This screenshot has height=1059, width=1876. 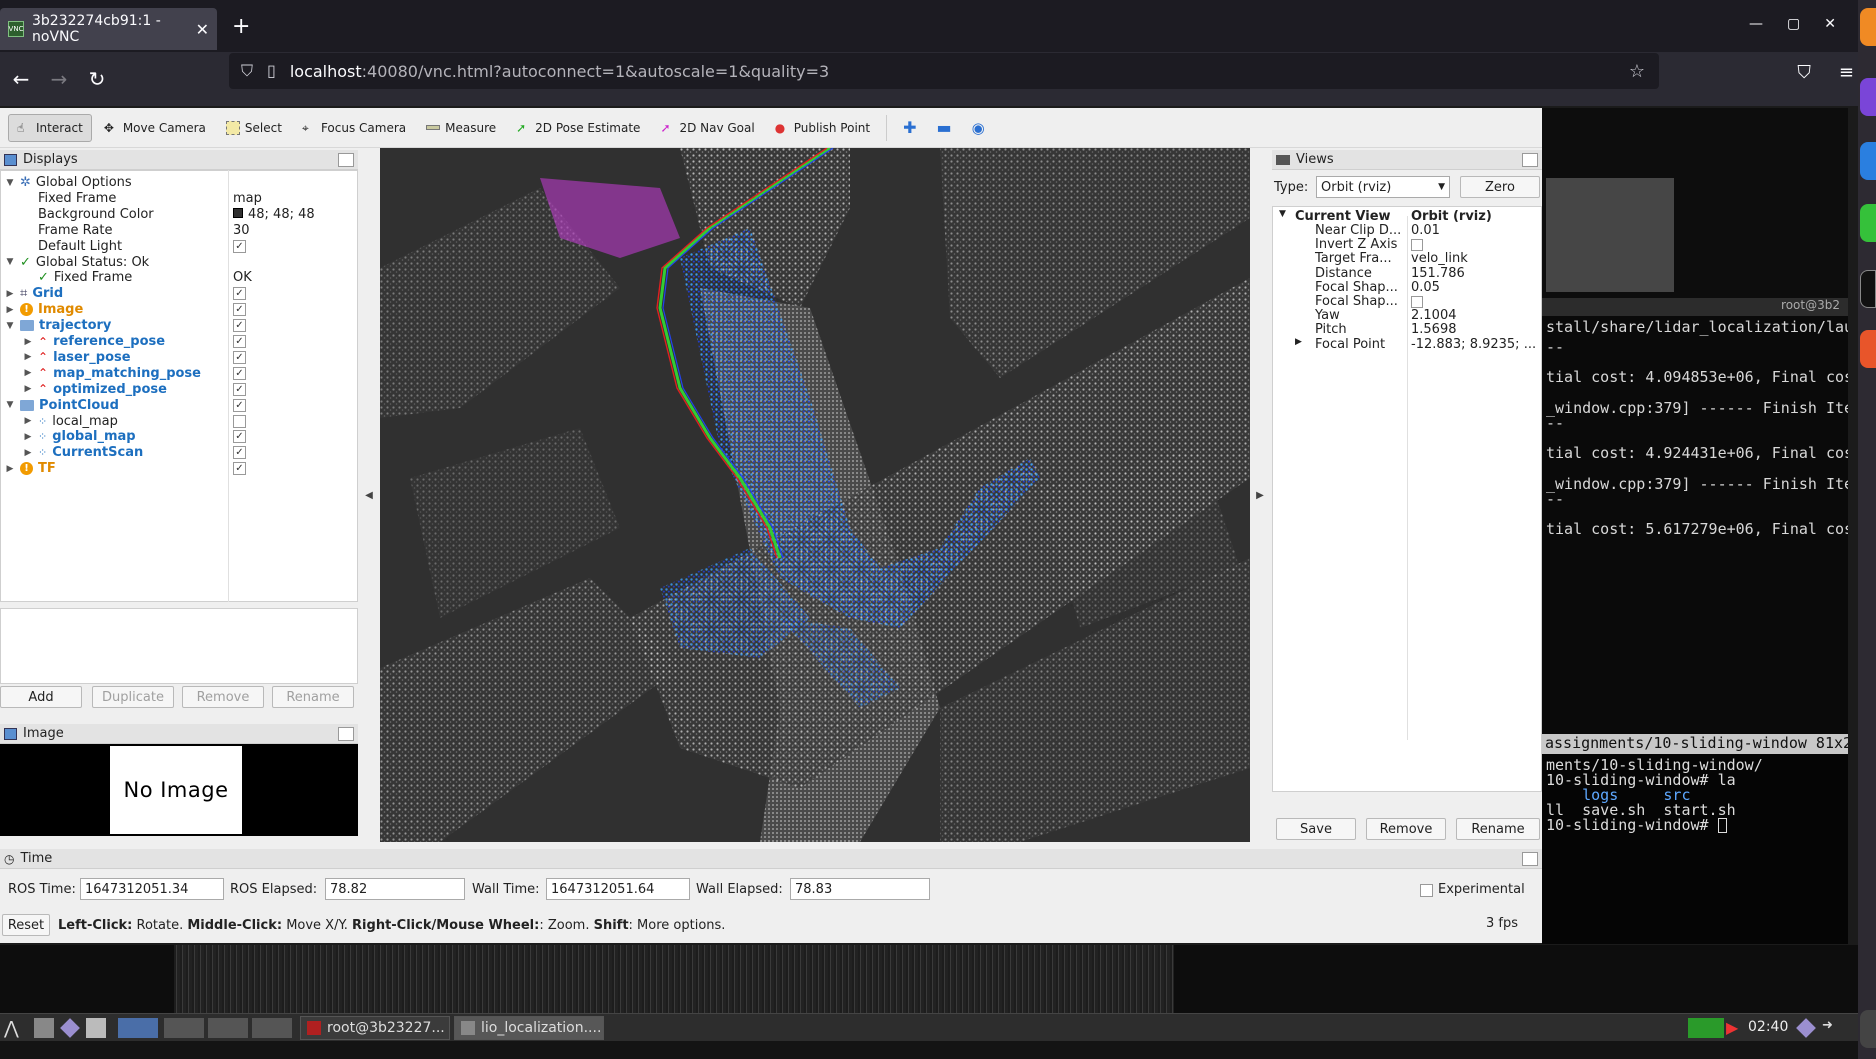 I want to click on shield-icon: ⛉, so click(x=247, y=71).